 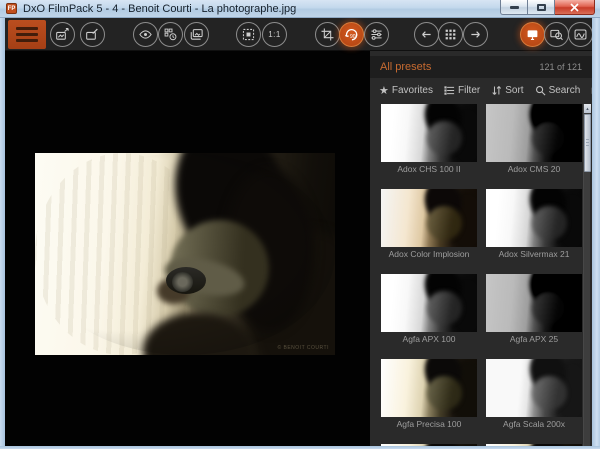 What do you see at coordinates (557, 90) in the screenshot?
I see `search-button: Search` at bounding box center [557, 90].